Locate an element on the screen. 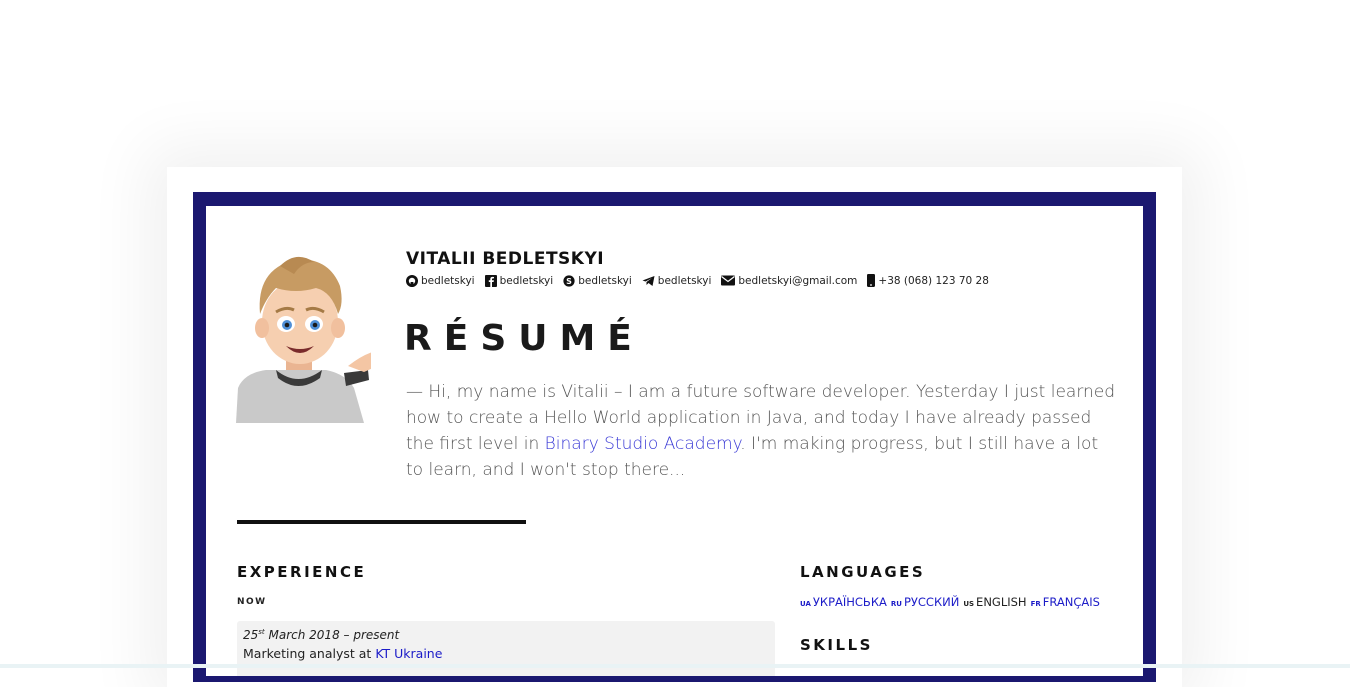  job-role: Marketing analyst at KT Ukraine is located at coordinates (342, 653).